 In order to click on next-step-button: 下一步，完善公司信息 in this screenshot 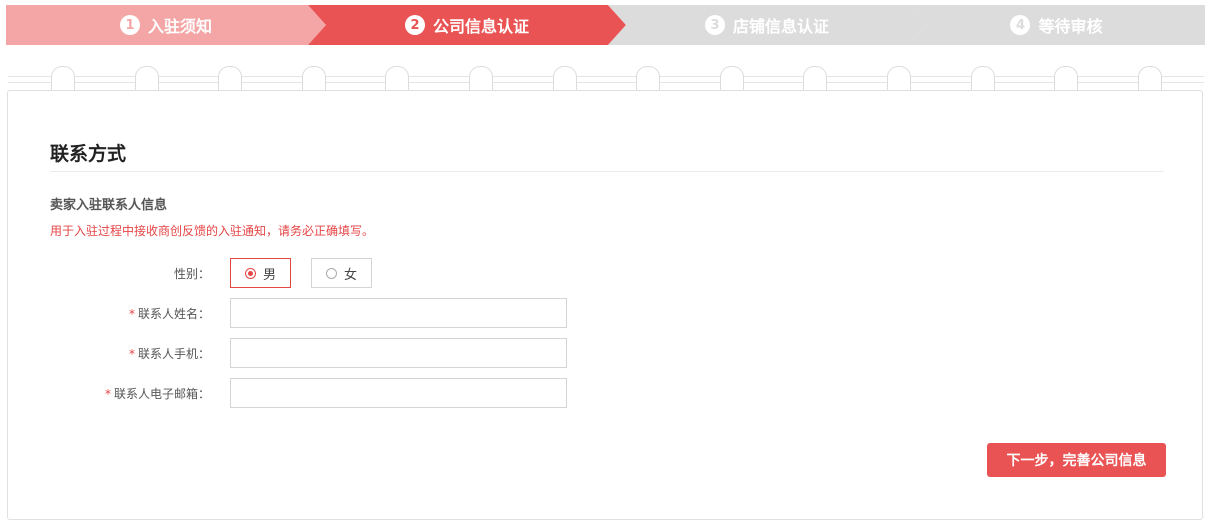, I will do `click(1076, 460)`.